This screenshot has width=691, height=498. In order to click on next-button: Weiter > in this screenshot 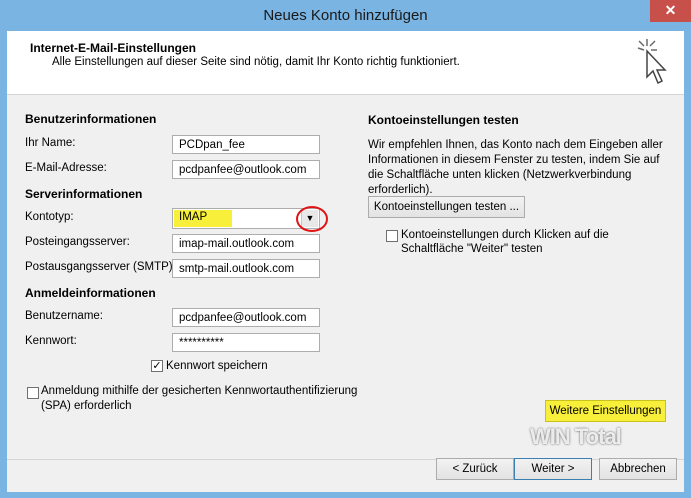, I will do `click(553, 469)`.